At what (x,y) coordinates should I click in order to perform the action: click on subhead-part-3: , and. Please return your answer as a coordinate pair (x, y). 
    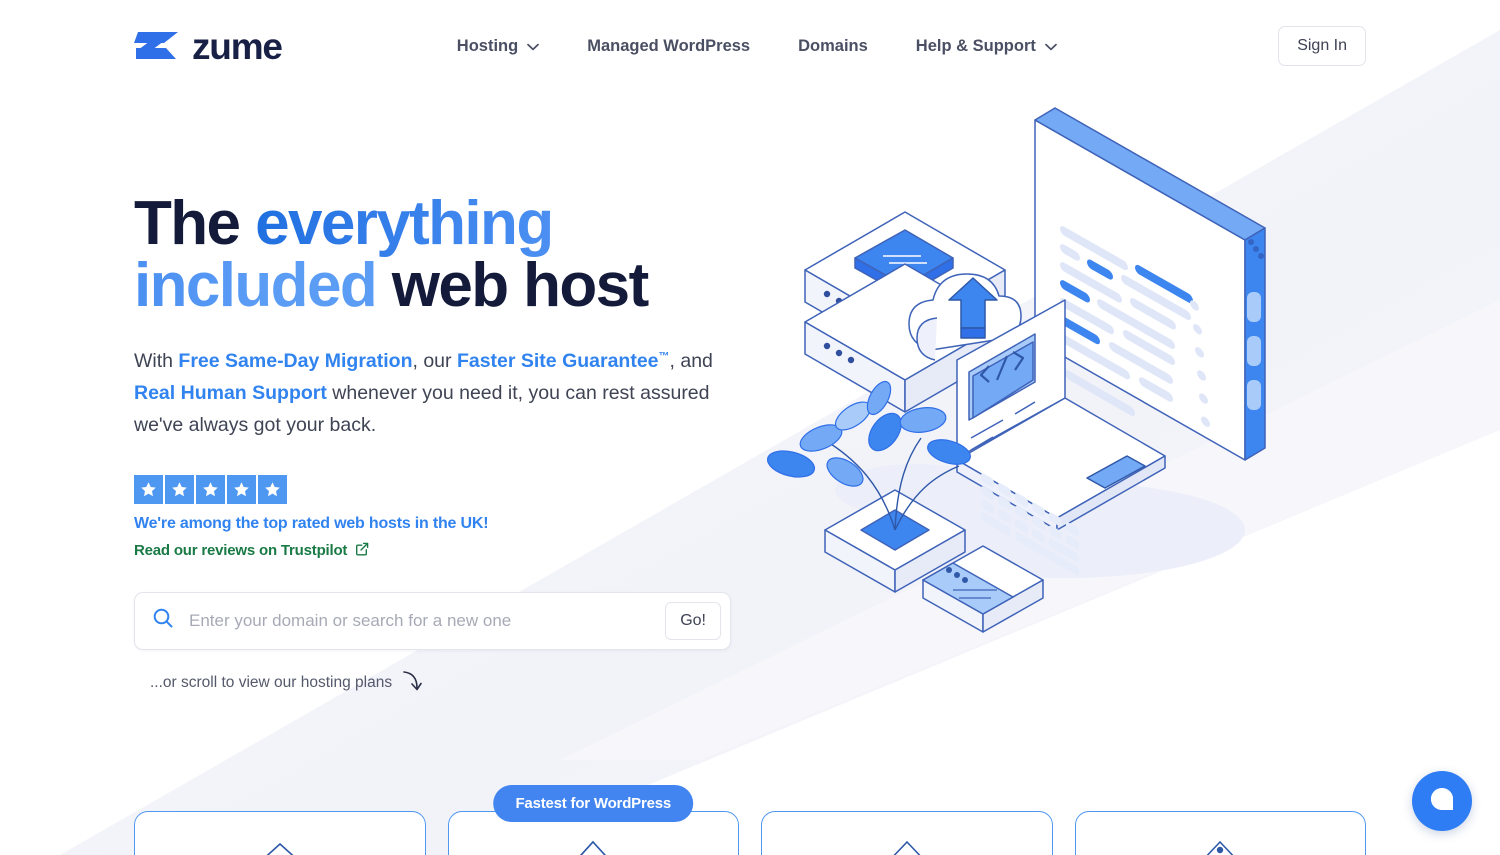
    Looking at the image, I should click on (691, 361).